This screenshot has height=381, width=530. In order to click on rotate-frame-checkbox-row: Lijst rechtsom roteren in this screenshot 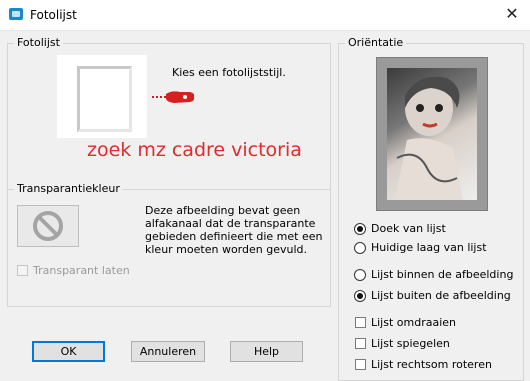, I will do `click(423, 364)`.